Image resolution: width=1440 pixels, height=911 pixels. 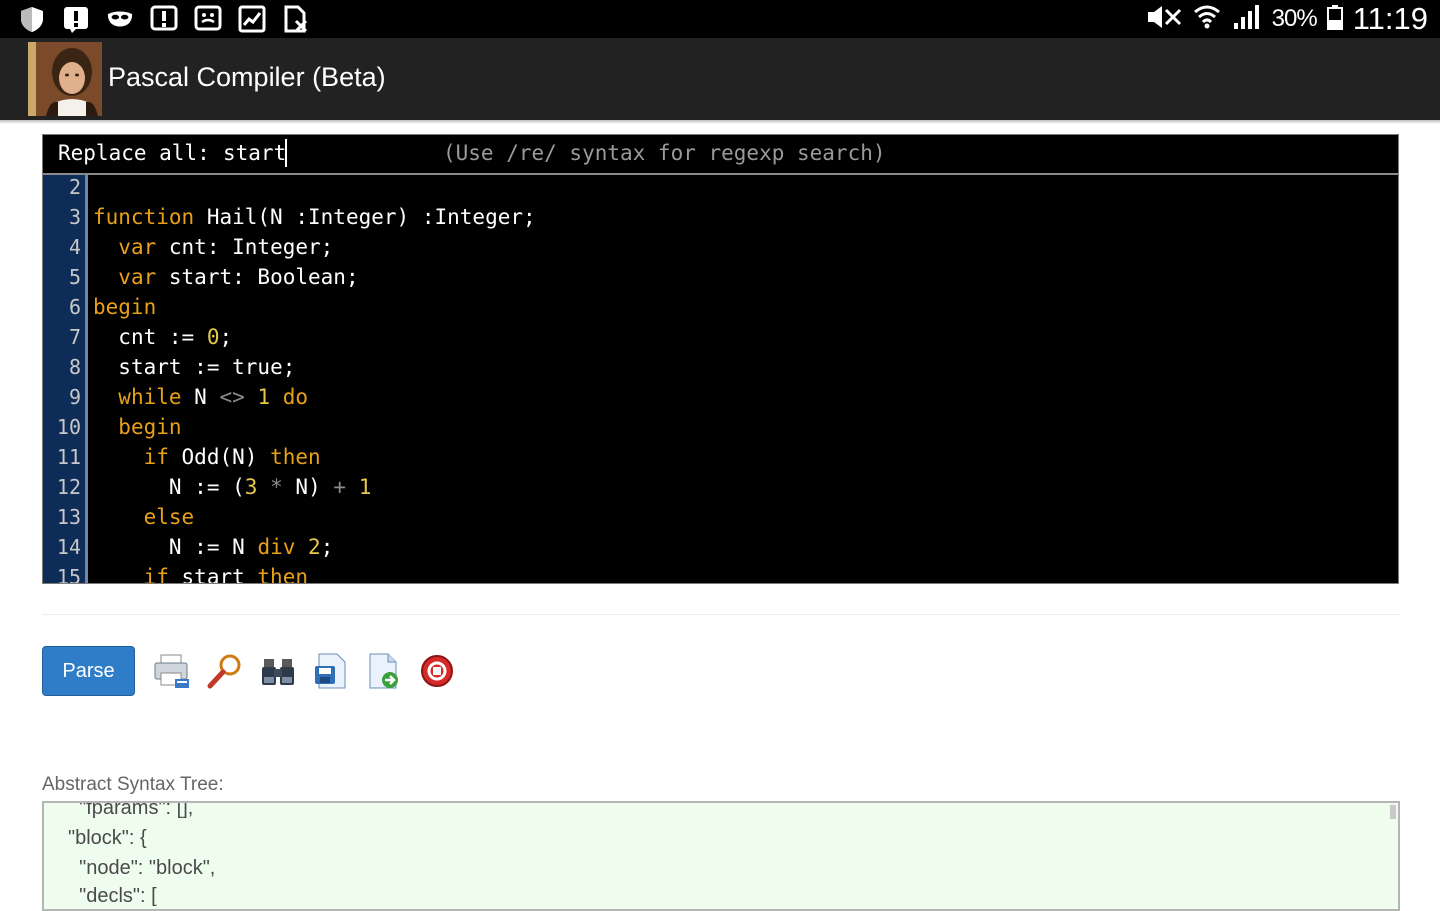 What do you see at coordinates (720, 458) in the screenshot?
I see `code-line: 11 if Odd(N) then` at bounding box center [720, 458].